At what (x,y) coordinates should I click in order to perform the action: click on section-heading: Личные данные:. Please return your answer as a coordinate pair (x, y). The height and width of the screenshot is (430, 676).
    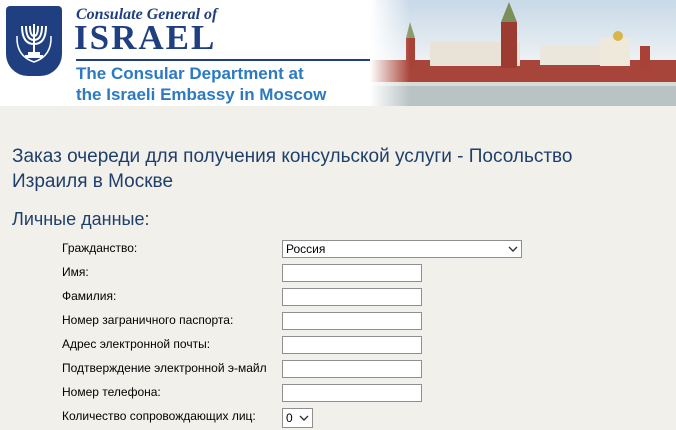
    Looking at the image, I should click on (81, 219).